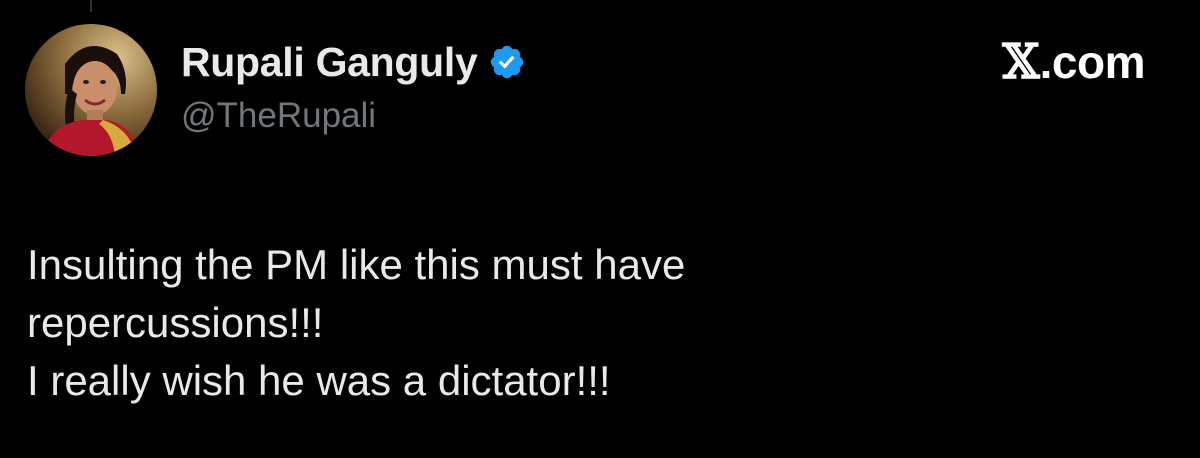 Image resolution: width=1200 pixels, height=458 pixels. What do you see at coordinates (1021, 62) in the screenshot?
I see `x-logo-icon: 𝕏` at bounding box center [1021, 62].